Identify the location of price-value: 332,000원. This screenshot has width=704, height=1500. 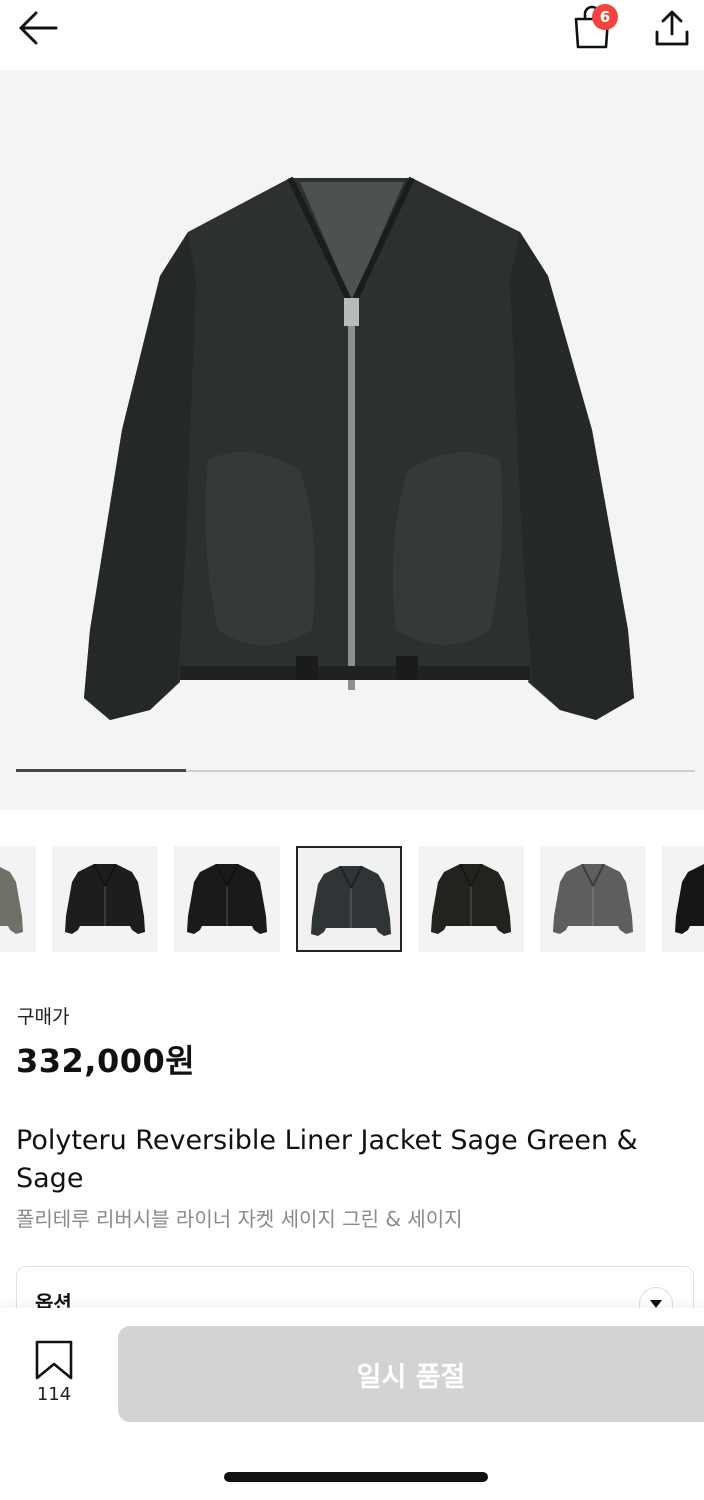
(106, 1061).